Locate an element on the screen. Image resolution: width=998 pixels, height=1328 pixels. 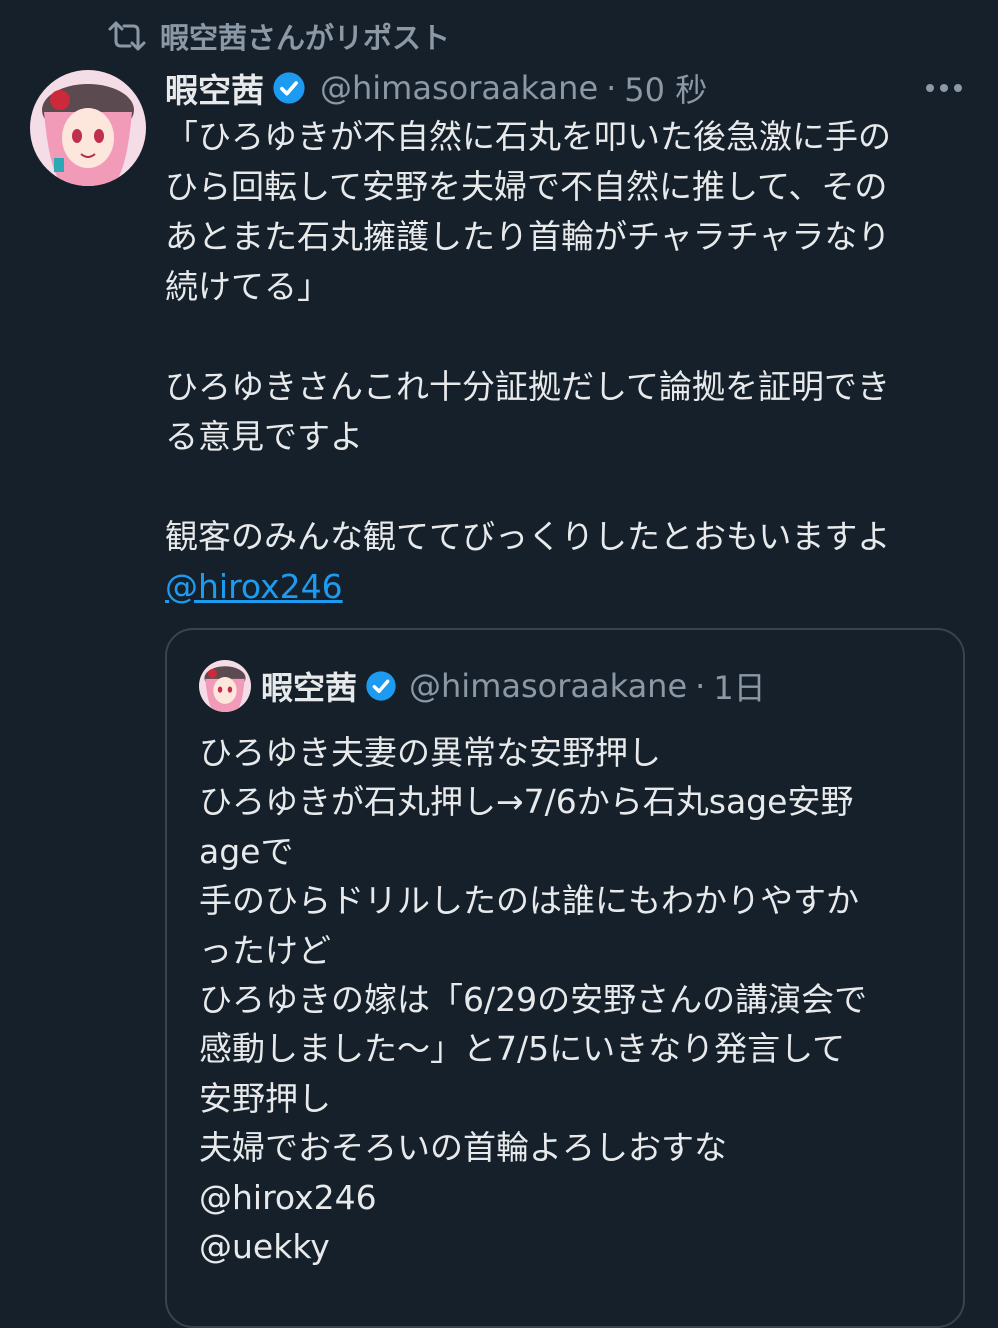
quote-header: 暇空茜 @himasoraakane · 1日 is located at coordinates (482, 686).